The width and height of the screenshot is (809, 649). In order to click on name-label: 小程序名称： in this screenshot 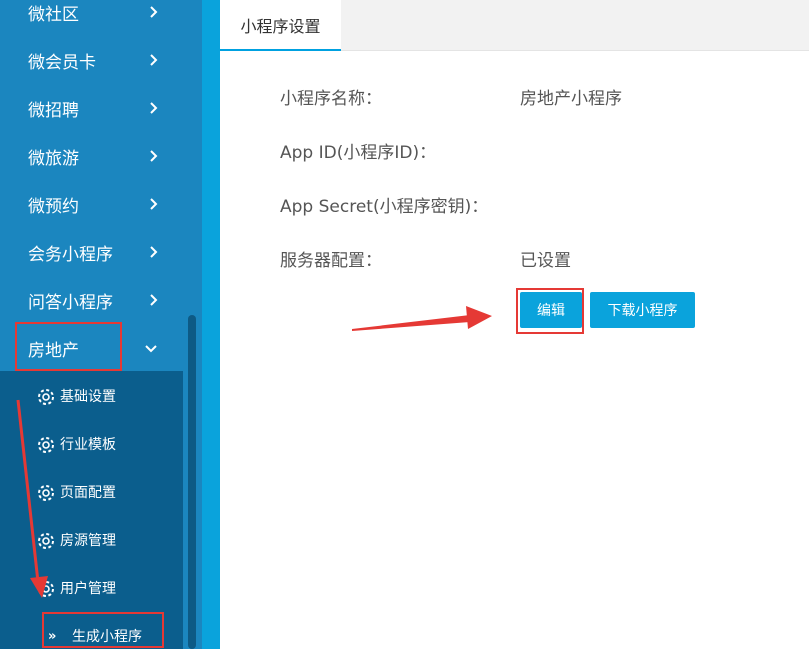, I will do `click(331, 99)`.